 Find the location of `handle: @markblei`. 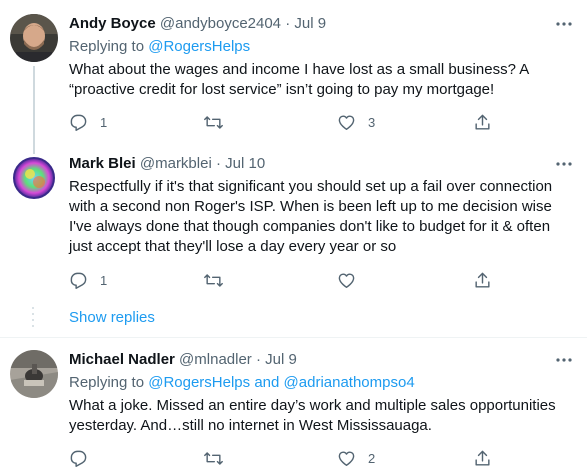

handle: @markblei is located at coordinates (176, 163).